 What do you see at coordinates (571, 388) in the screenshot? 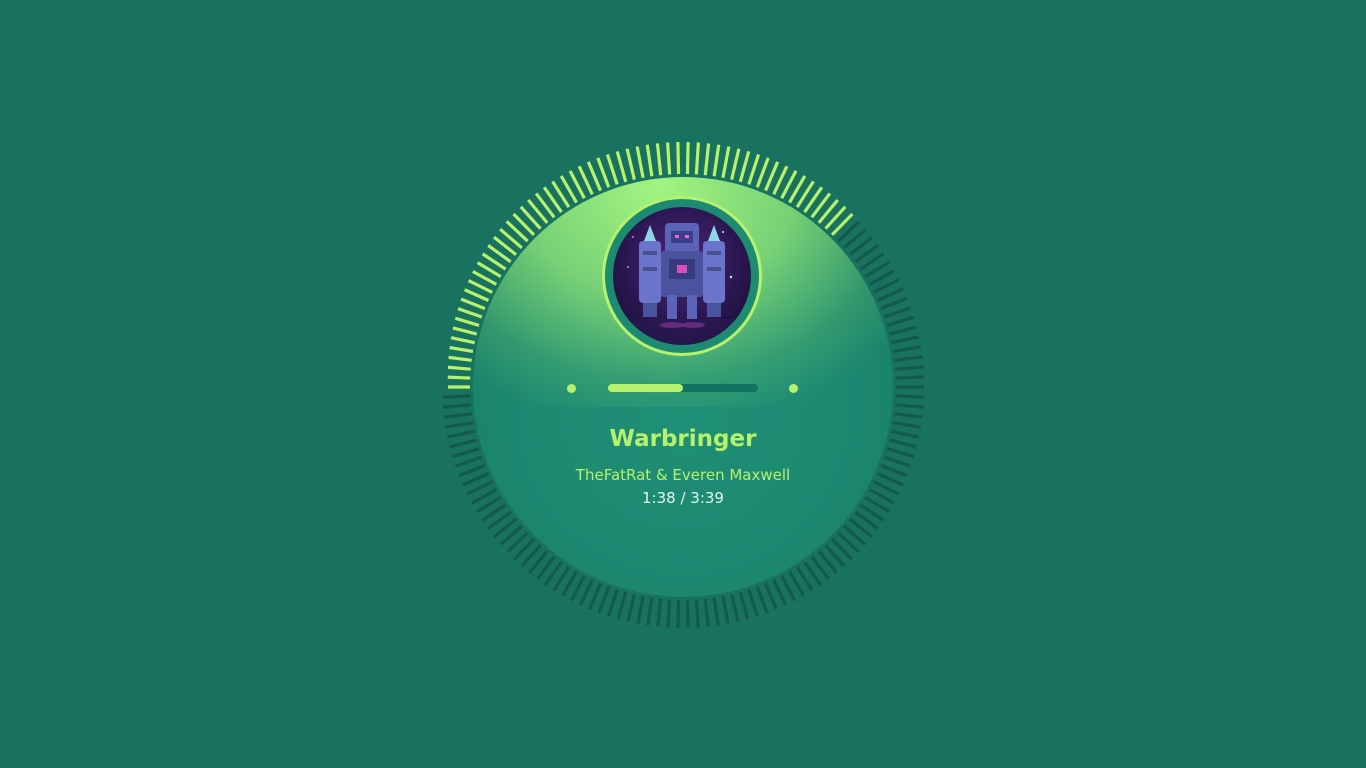
I see `previous-dot-button` at bounding box center [571, 388].